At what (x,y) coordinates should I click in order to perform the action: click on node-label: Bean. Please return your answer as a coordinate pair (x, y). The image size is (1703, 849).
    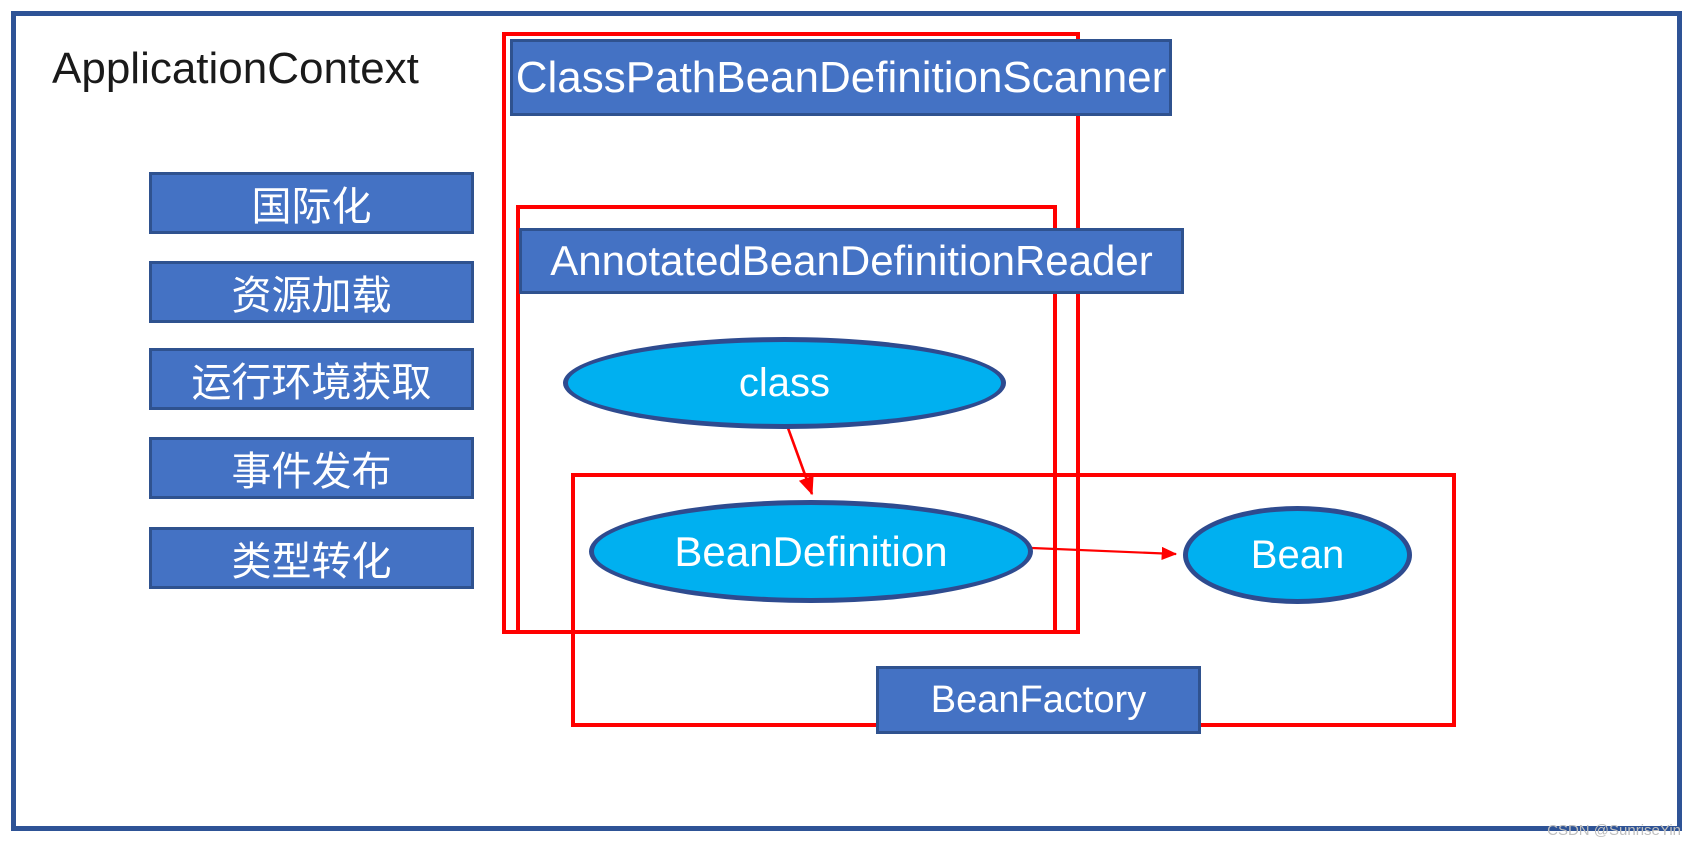
    Looking at the image, I should click on (1297, 554).